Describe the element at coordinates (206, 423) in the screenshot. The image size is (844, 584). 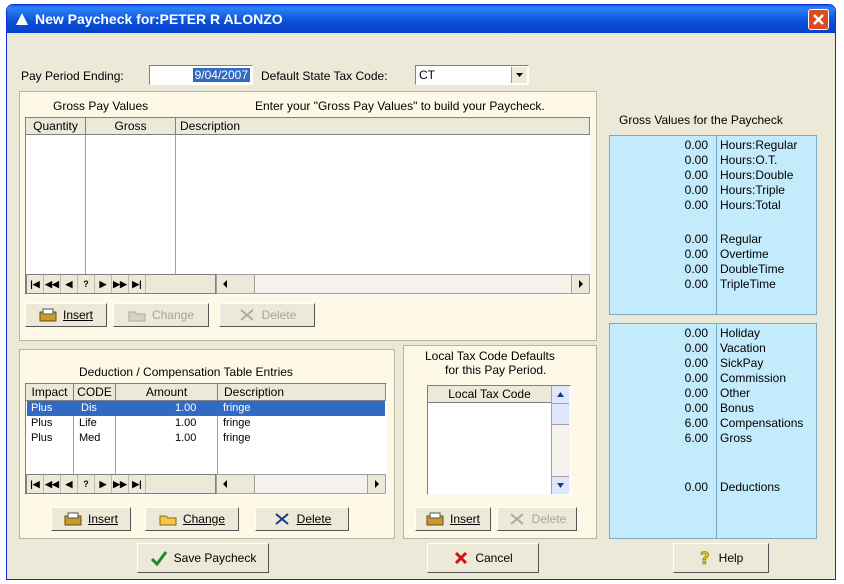
I see `table-row: Plus Life 1.00 fringe` at that location.